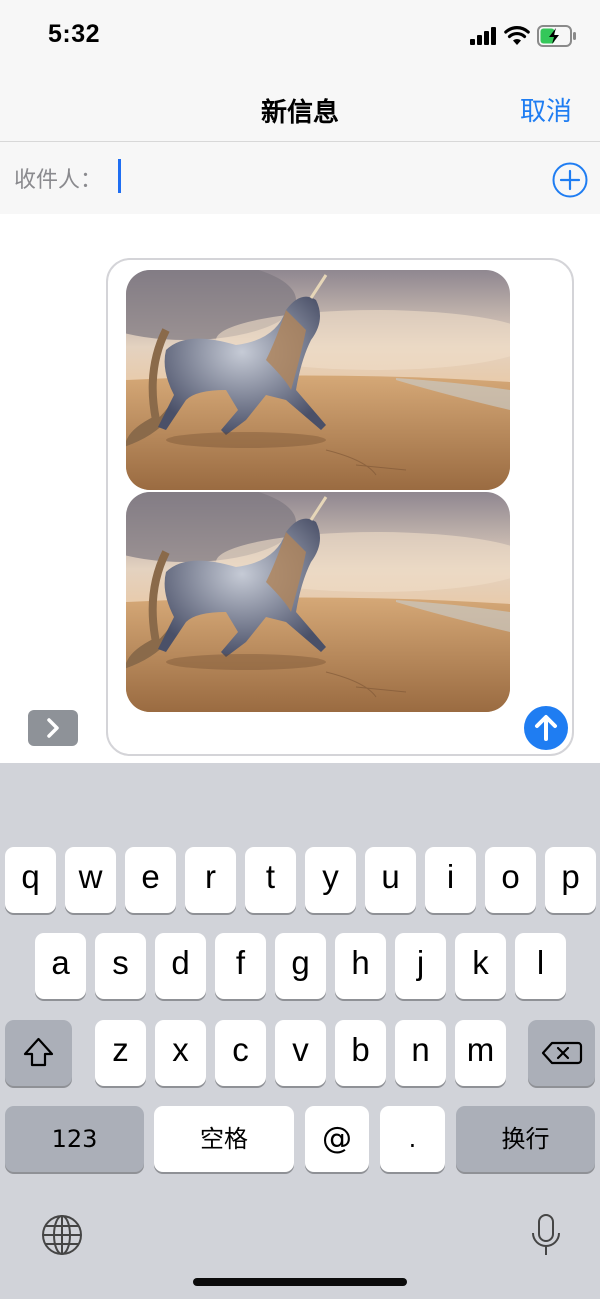  What do you see at coordinates (480, 1053) in the screenshot?
I see `key-m: m` at bounding box center [480, 1053].